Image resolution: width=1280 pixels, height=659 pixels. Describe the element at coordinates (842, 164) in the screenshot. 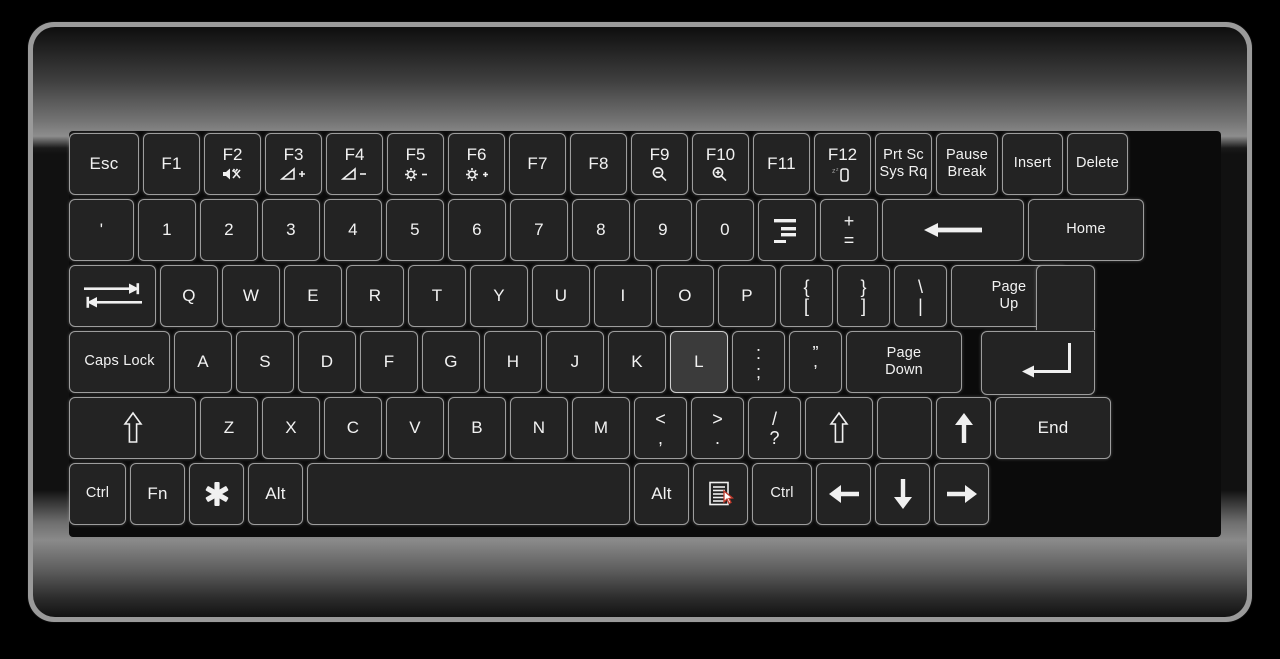

I see `key-f12: F12 z z` at that location.